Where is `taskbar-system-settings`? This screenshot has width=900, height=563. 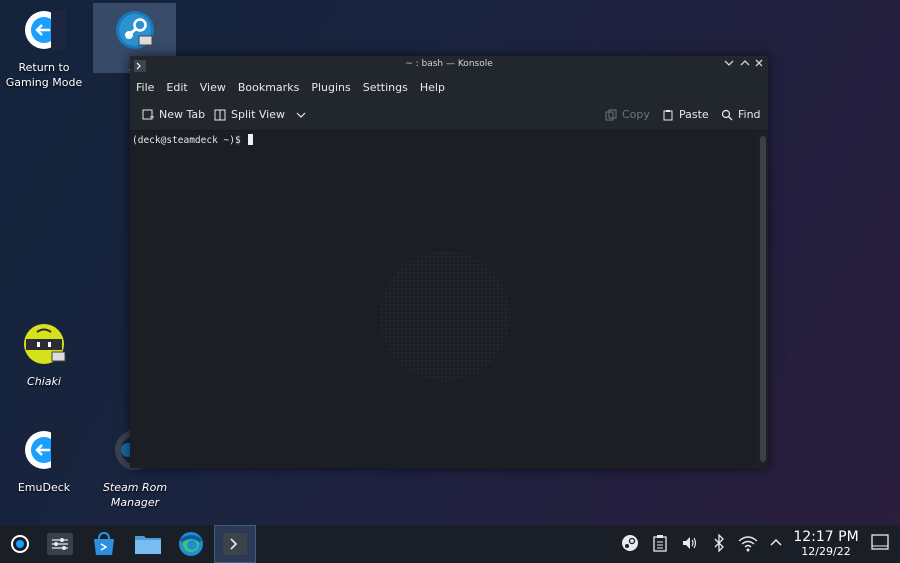
taskbar-system-settings is located at coordinates (60, 544).